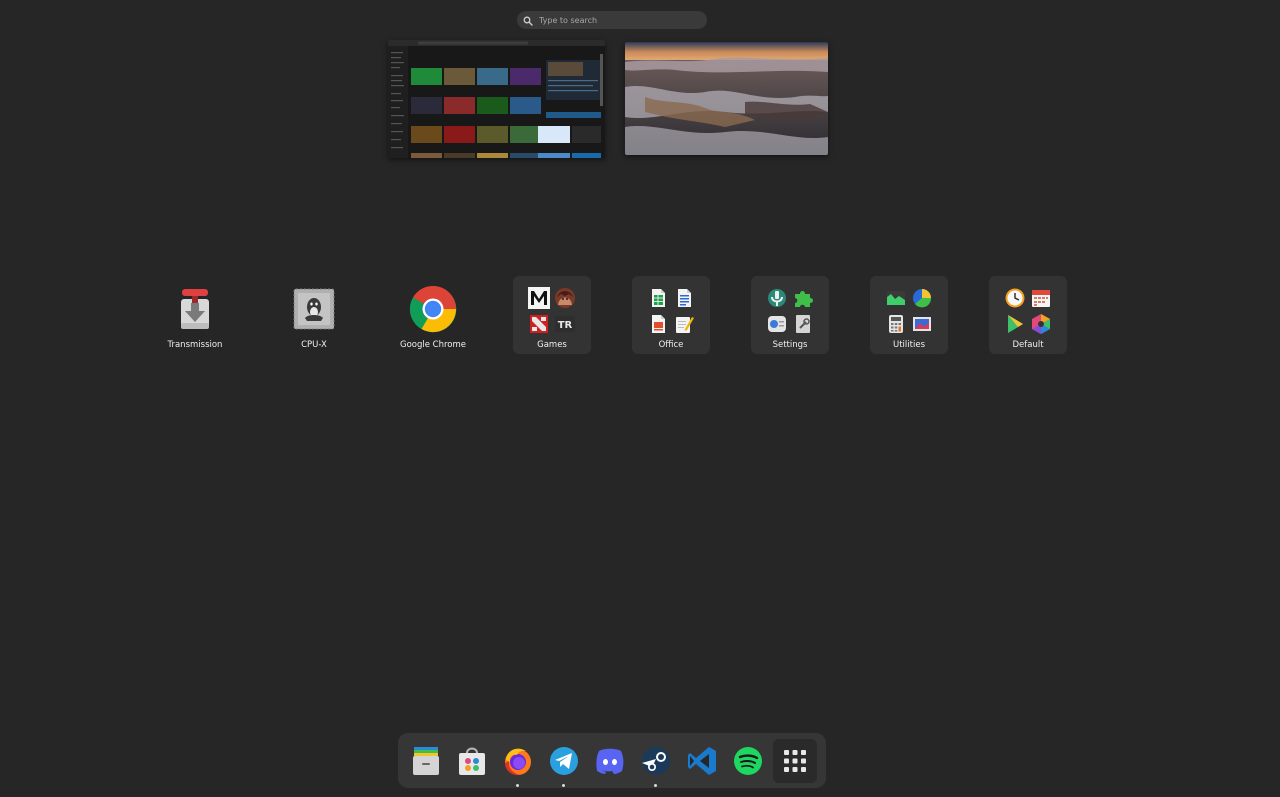 The image size is (1280, 797). I want to click on dock-firefox, so click(518, 763).